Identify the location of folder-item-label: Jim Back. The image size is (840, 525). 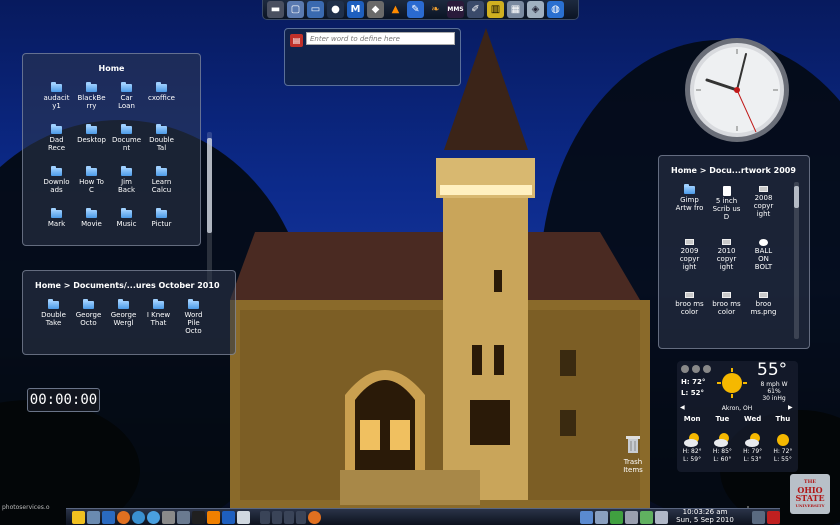
(126, 186).